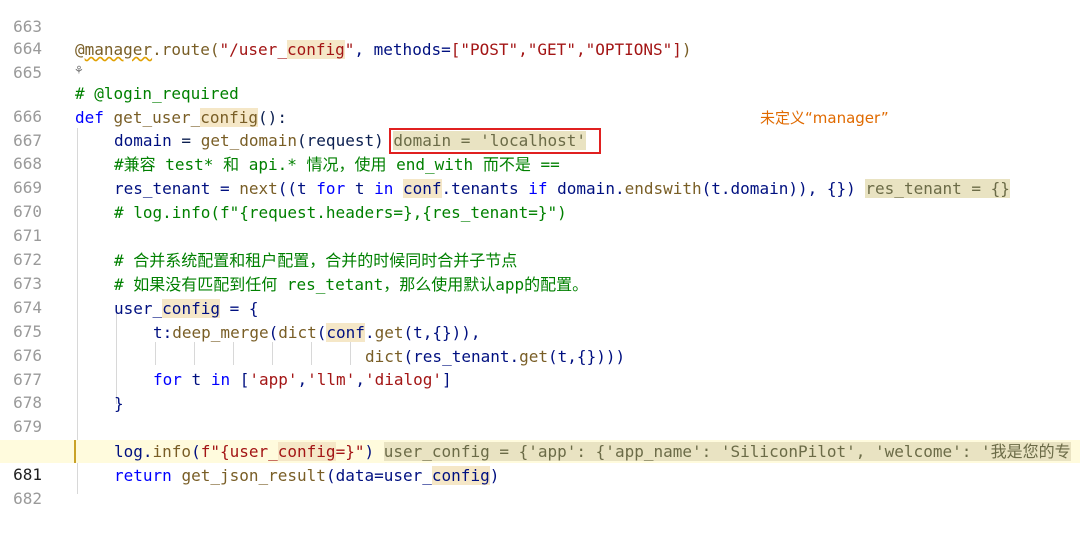  Describe the element at coordinates (272, 117) in the screenshot. I see `function-signature: ():` at that location.